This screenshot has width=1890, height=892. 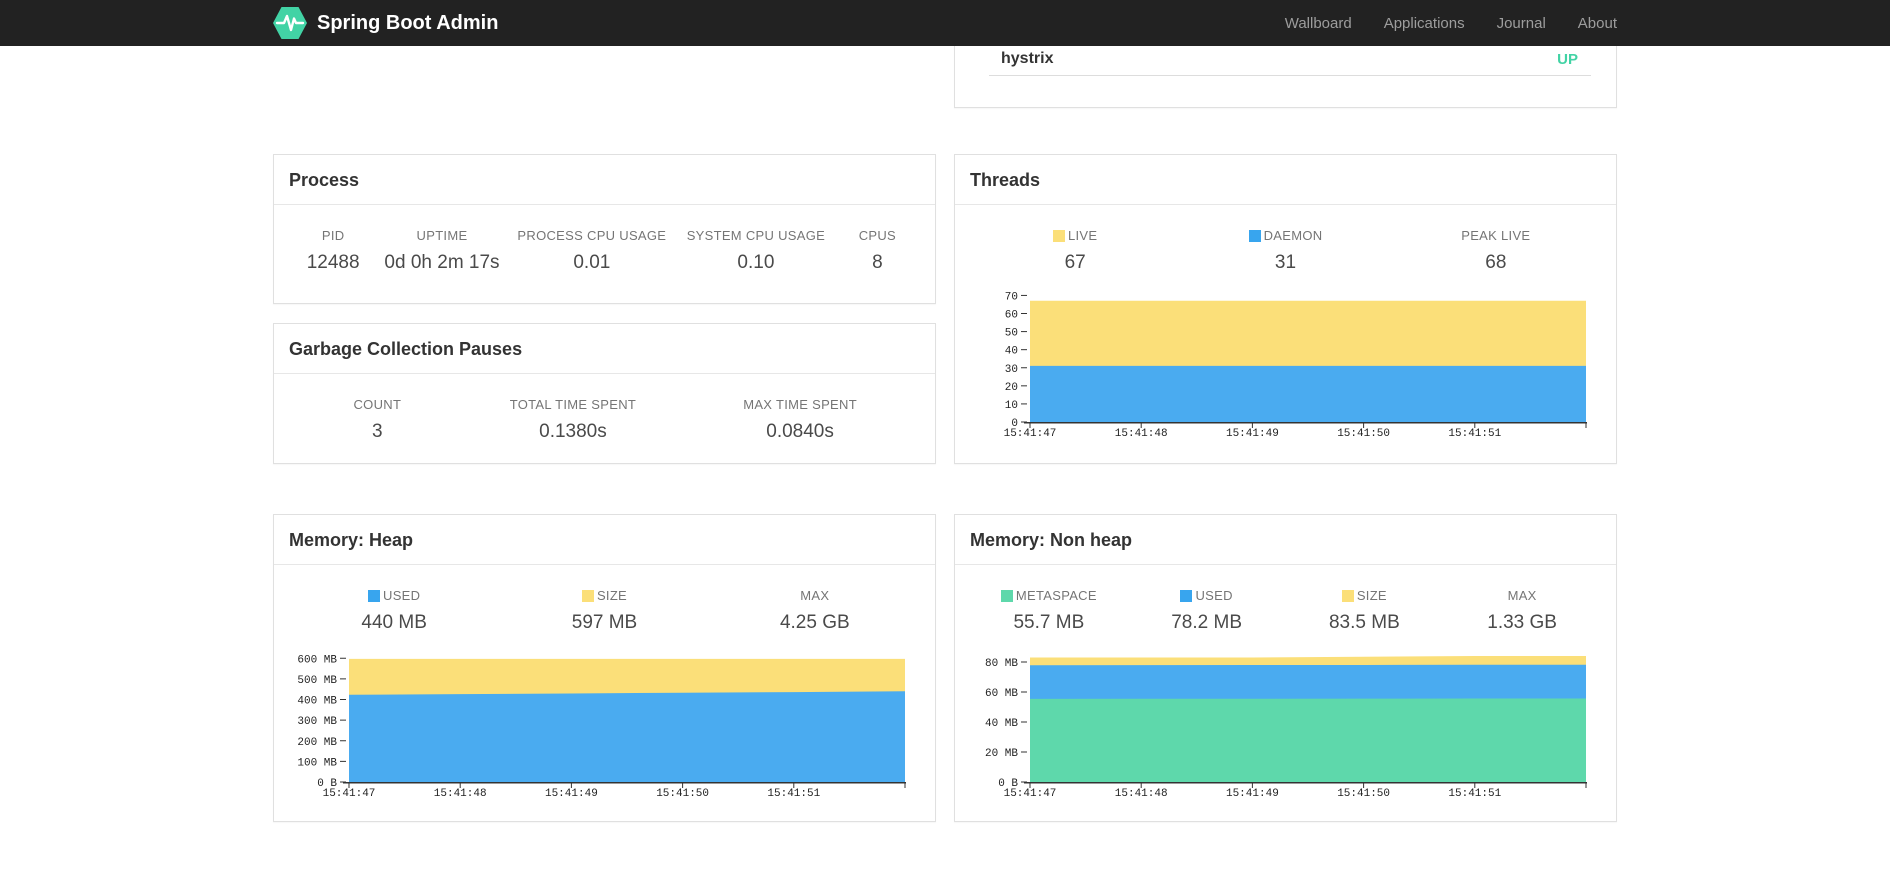 I want to click on metric-max: MAX 4.25 GB, so click(x=815, y=611).